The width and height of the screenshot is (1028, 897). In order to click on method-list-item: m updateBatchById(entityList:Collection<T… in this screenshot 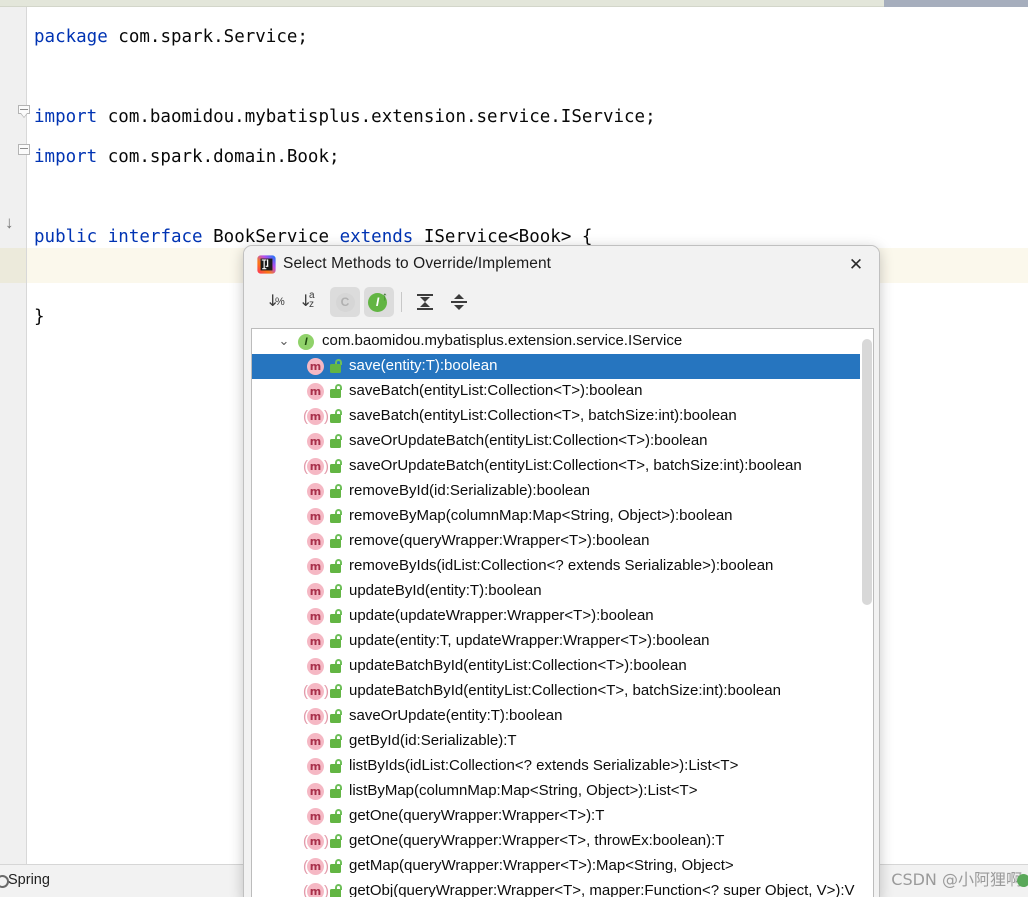, I will do `click(562, 666)`.